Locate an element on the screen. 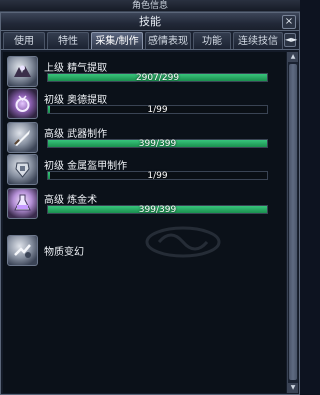  skill-name: 初级 奥德提取 is located at coordinates (76, 100).